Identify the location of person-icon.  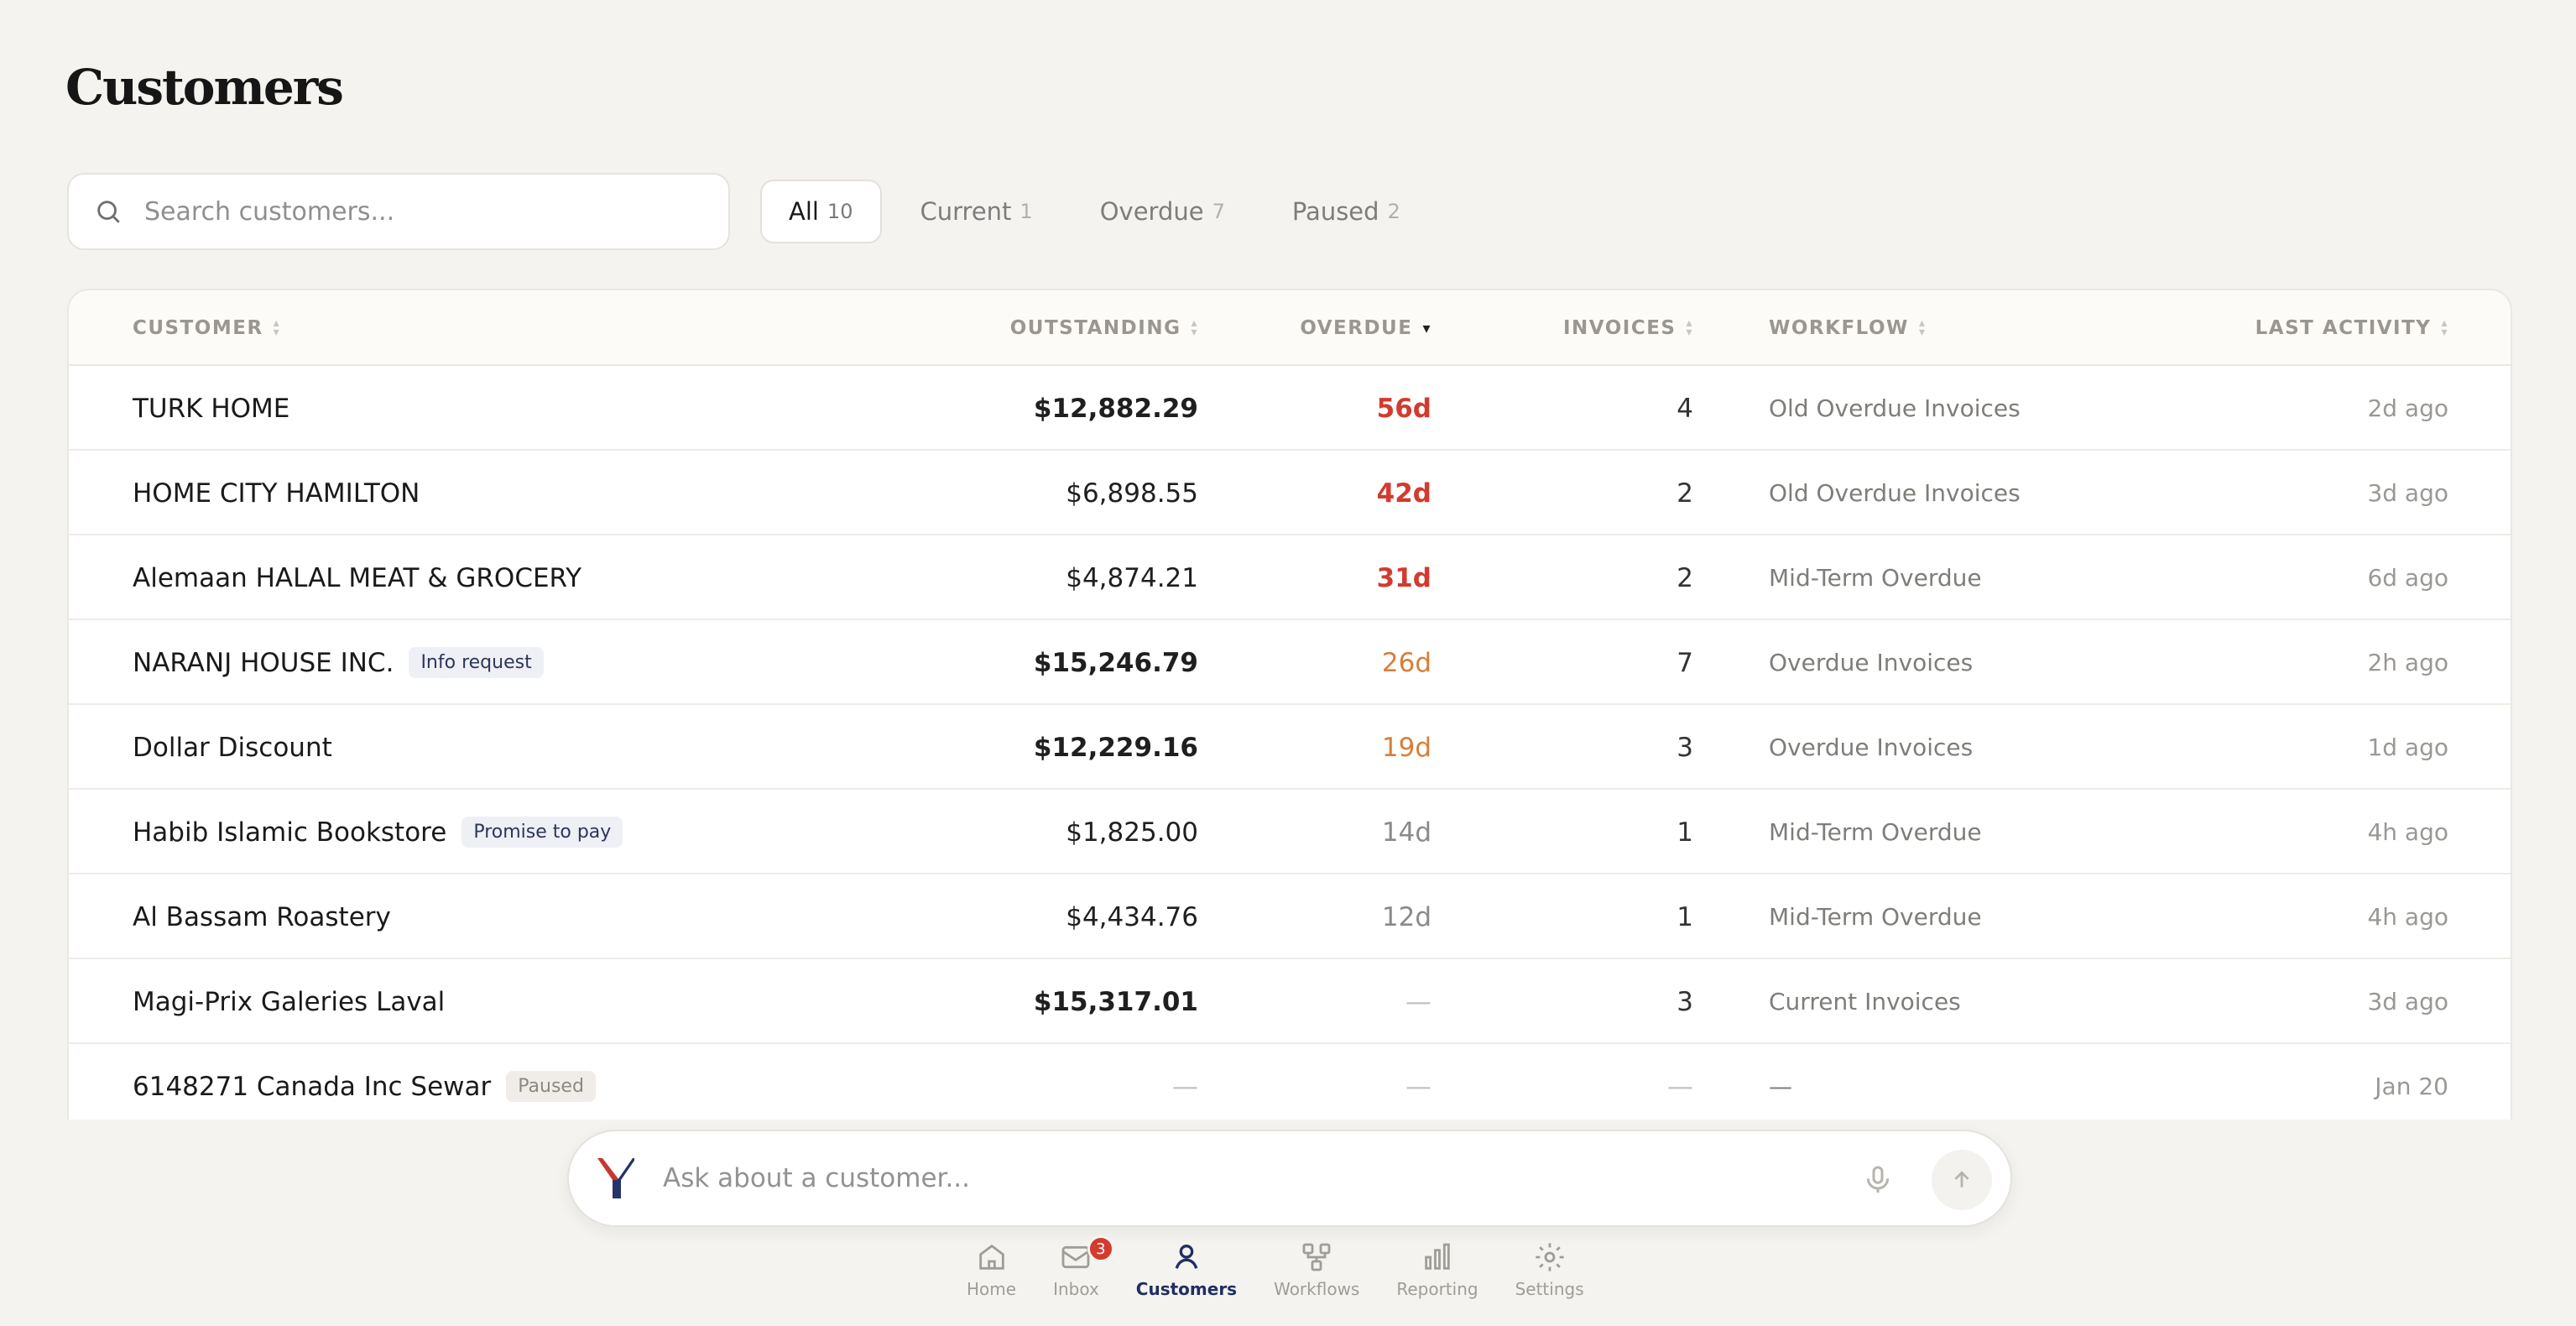
(1186, 1257).